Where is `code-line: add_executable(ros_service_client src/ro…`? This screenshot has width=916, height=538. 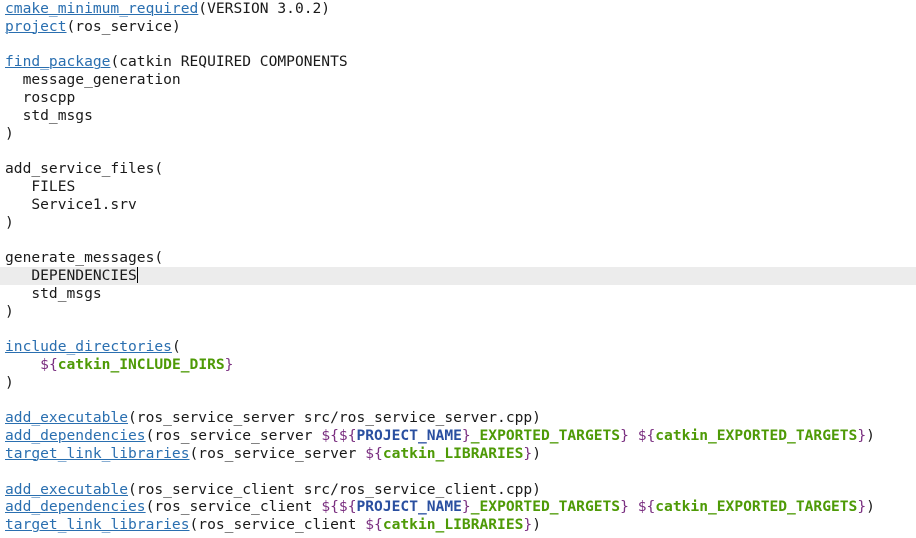
code-line: add_executable(ros_service_client src/ro… is located at coordinates (460, 490).